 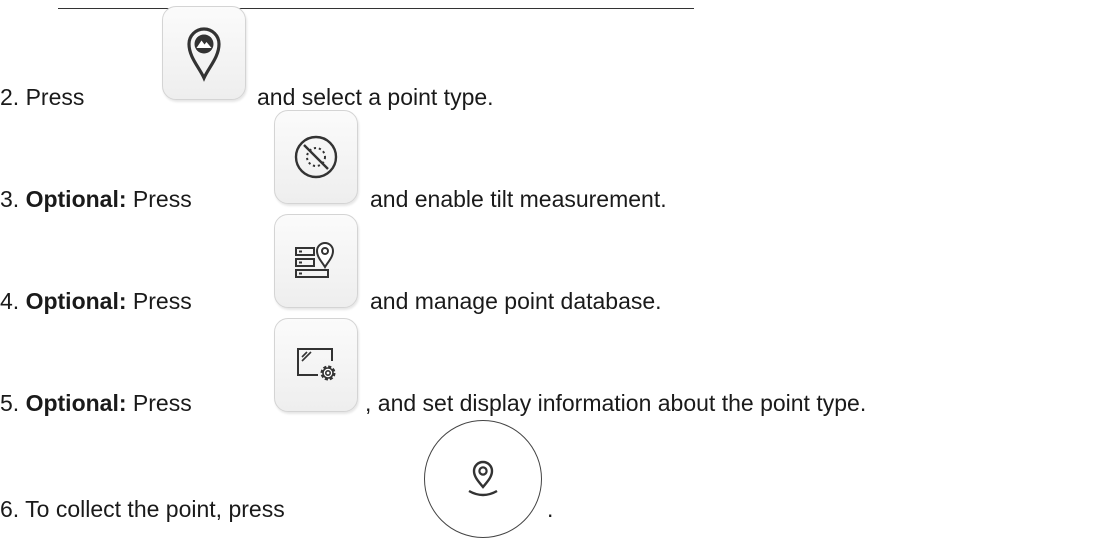 I want to click on point-type-button, so click(x=204, y=53).